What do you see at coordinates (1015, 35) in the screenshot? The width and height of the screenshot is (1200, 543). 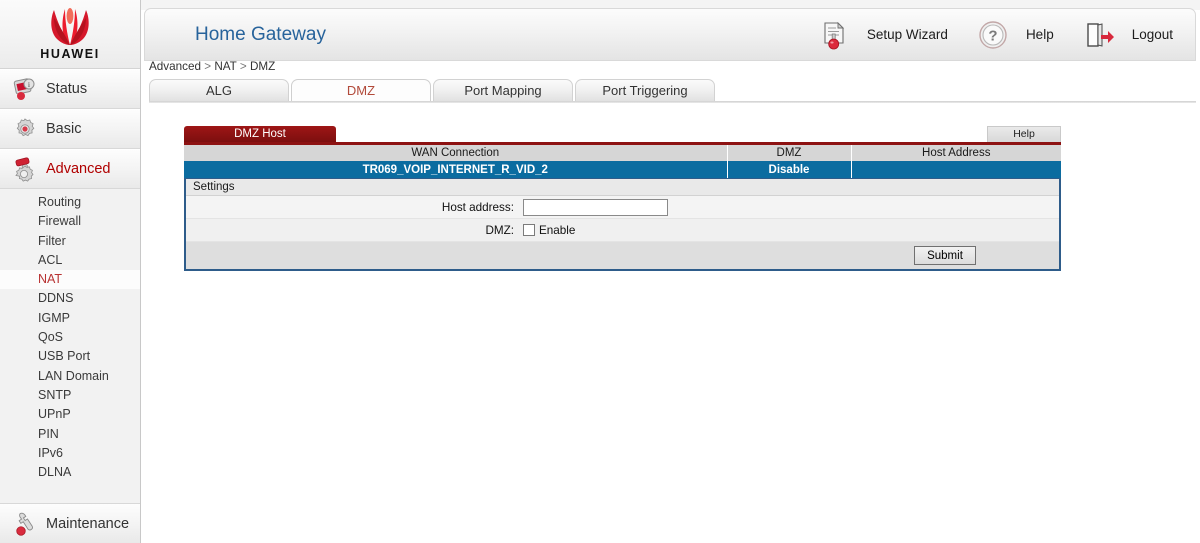 I see `help-button: ? Help` at bounding box center [1015, 35].